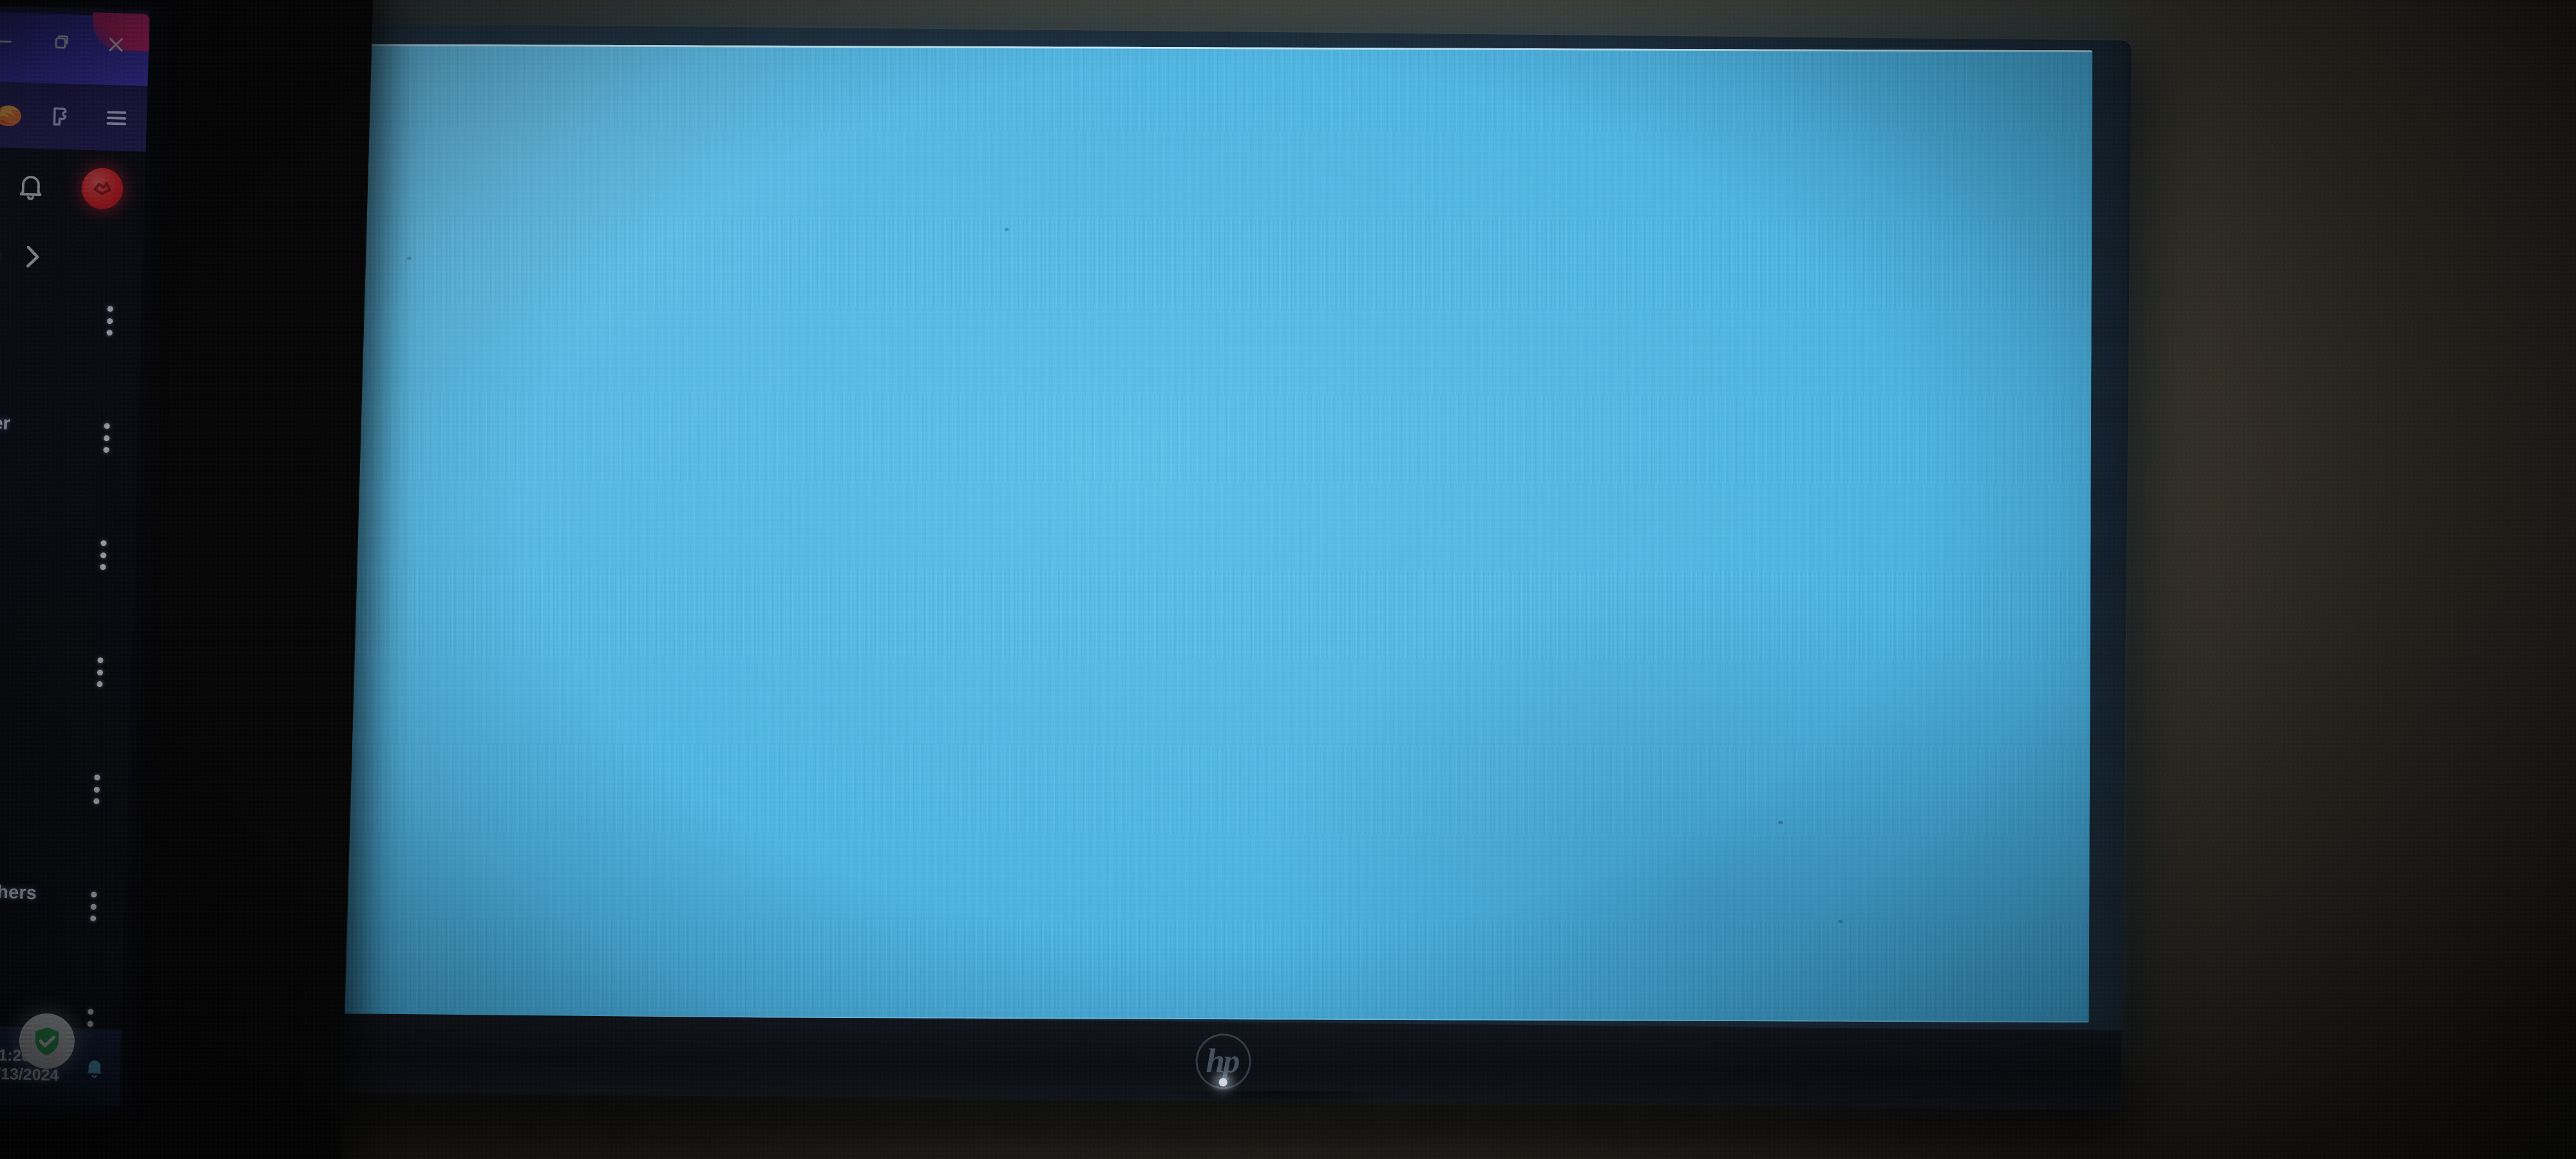 The image size is (2576, 1159). What do you see at coordinates (62, 116) in the screenshot?
I see `extensions-icon` at bounding box center [62, 116].